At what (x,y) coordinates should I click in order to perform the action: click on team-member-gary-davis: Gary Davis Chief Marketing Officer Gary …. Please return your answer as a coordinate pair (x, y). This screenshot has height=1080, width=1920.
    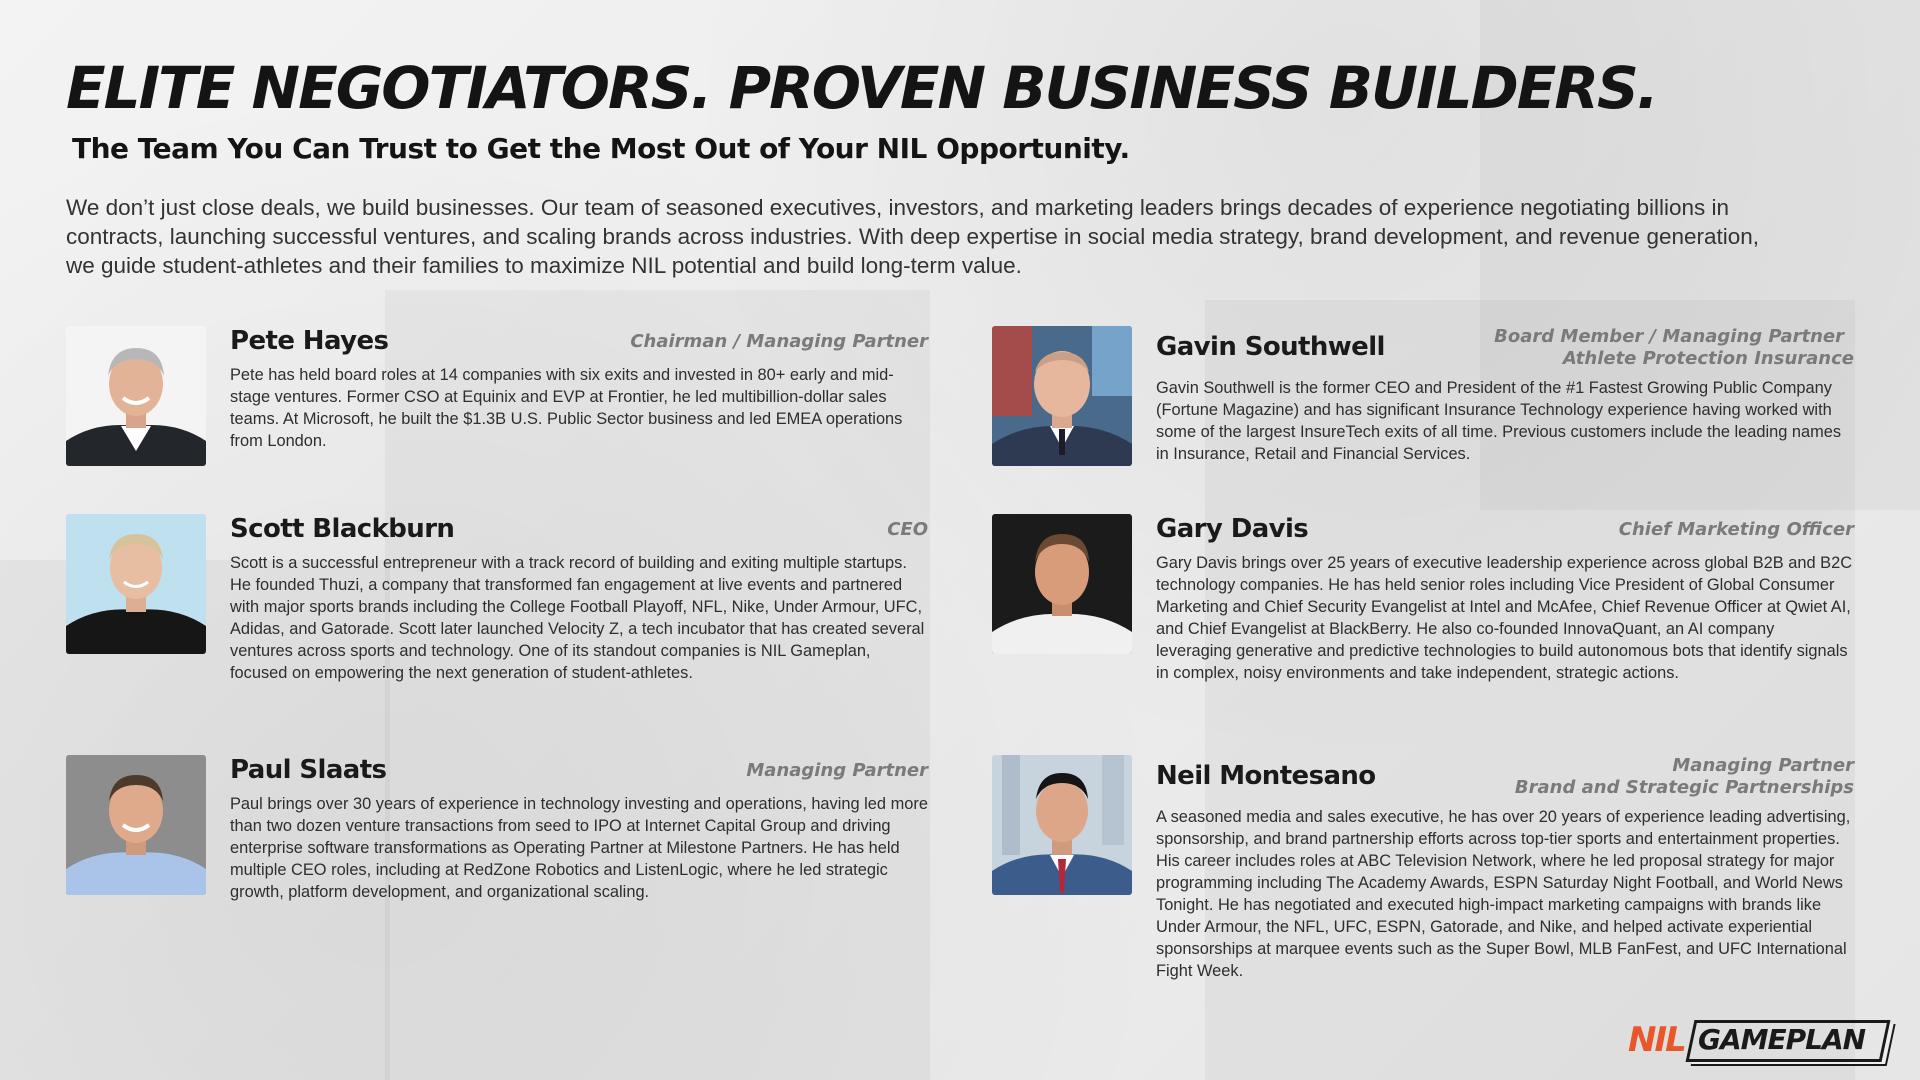
    Looking at the image, I should click on (1423, 624).